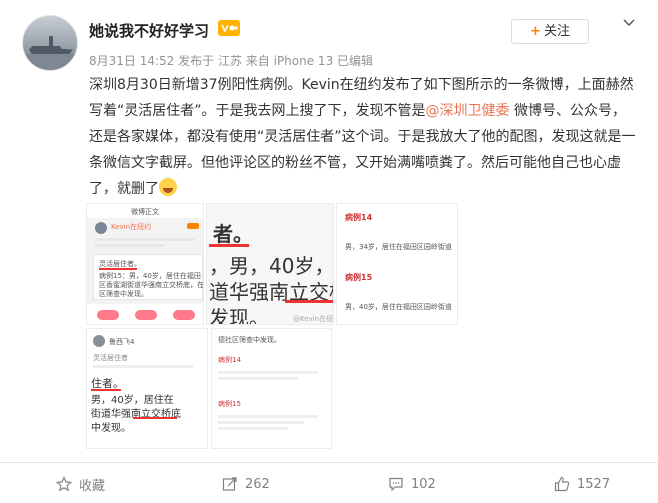 The image size is (658, 503). Describe the element at coordinates (329, 462) in the screenshot. I see `action-bar-divider` at that location.